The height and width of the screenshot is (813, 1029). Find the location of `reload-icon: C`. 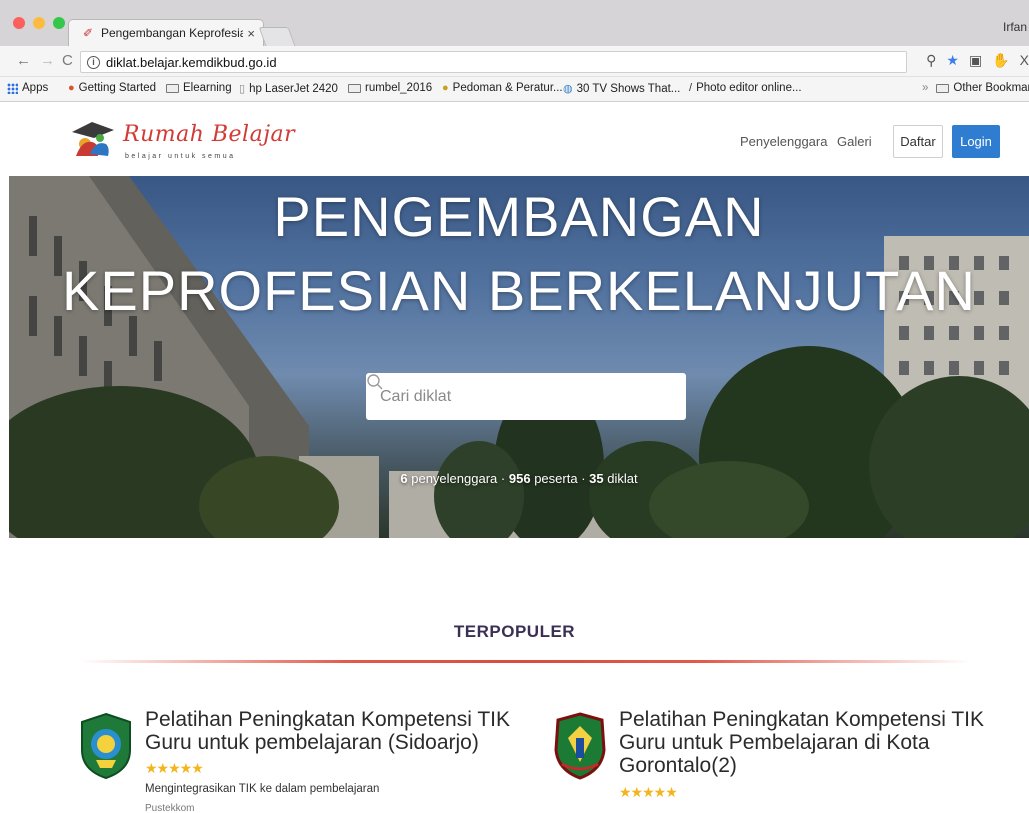

reload-icon: C is located at coordinates (67, 61).